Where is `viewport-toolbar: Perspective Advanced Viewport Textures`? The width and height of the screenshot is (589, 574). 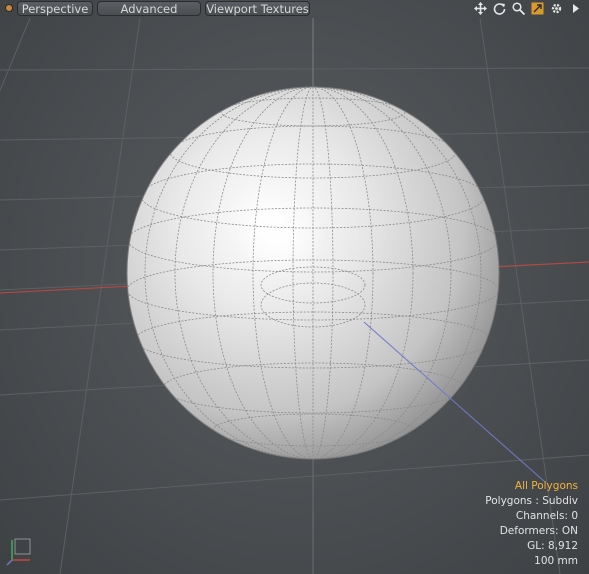 viewport-toolbar: Perspective Advanced Viewport Textures is located at coordinates (294, 9).